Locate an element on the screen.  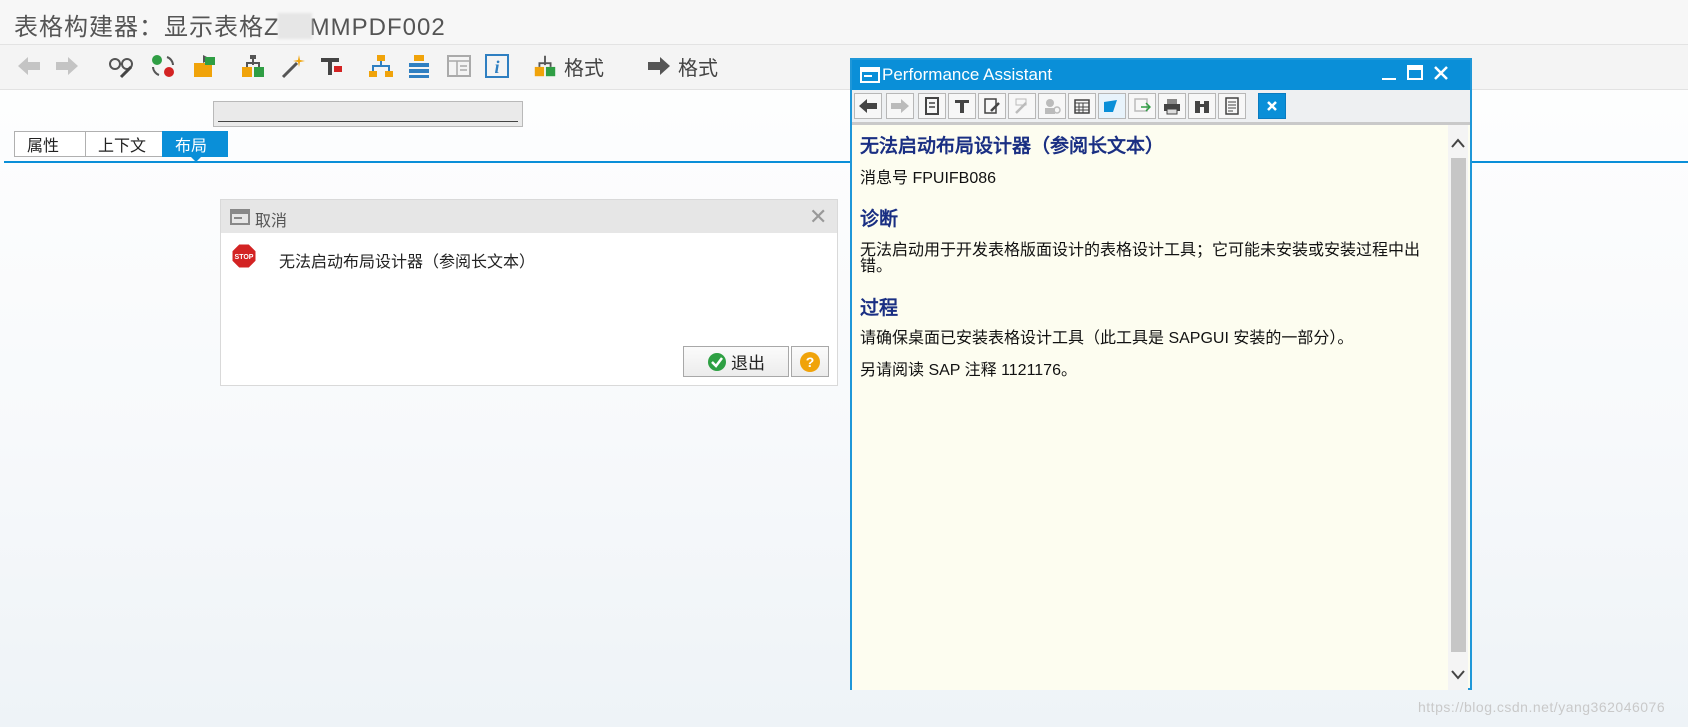
close-icon: ✕ is located at coordinates (818, 217).